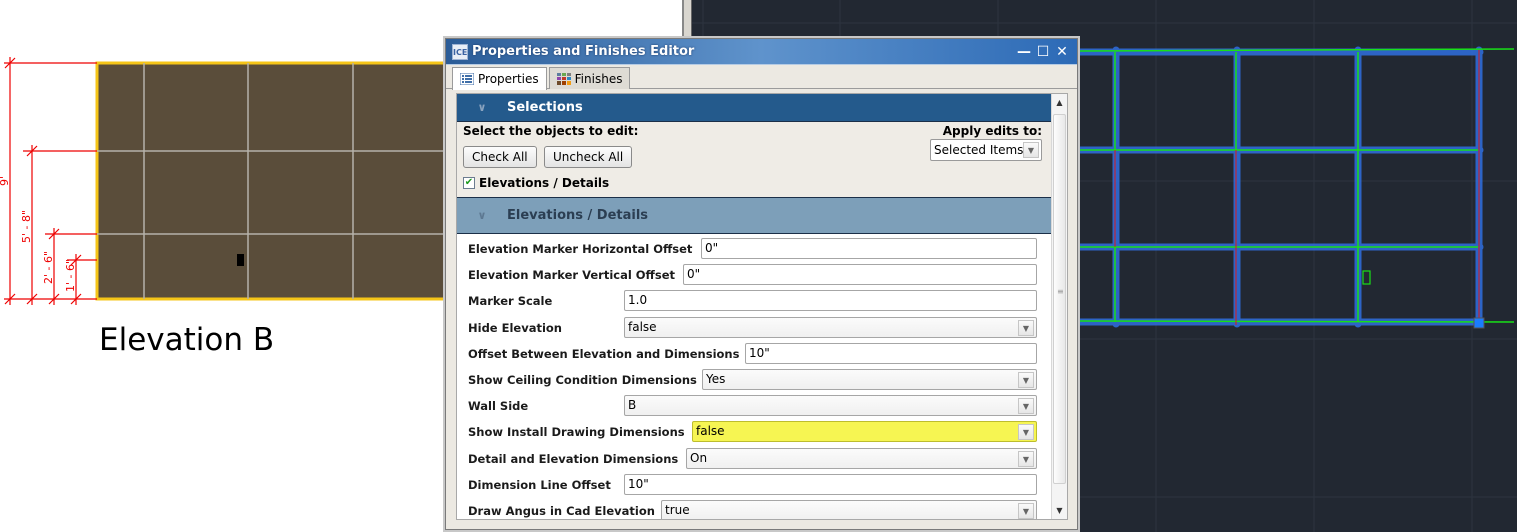 This screenshot has width=1517, height=532. What do you see at coordinates (1059, 510) in the screenshot?
I see `scroll-down-icon: ▼` at bounding box center [1059, 510].